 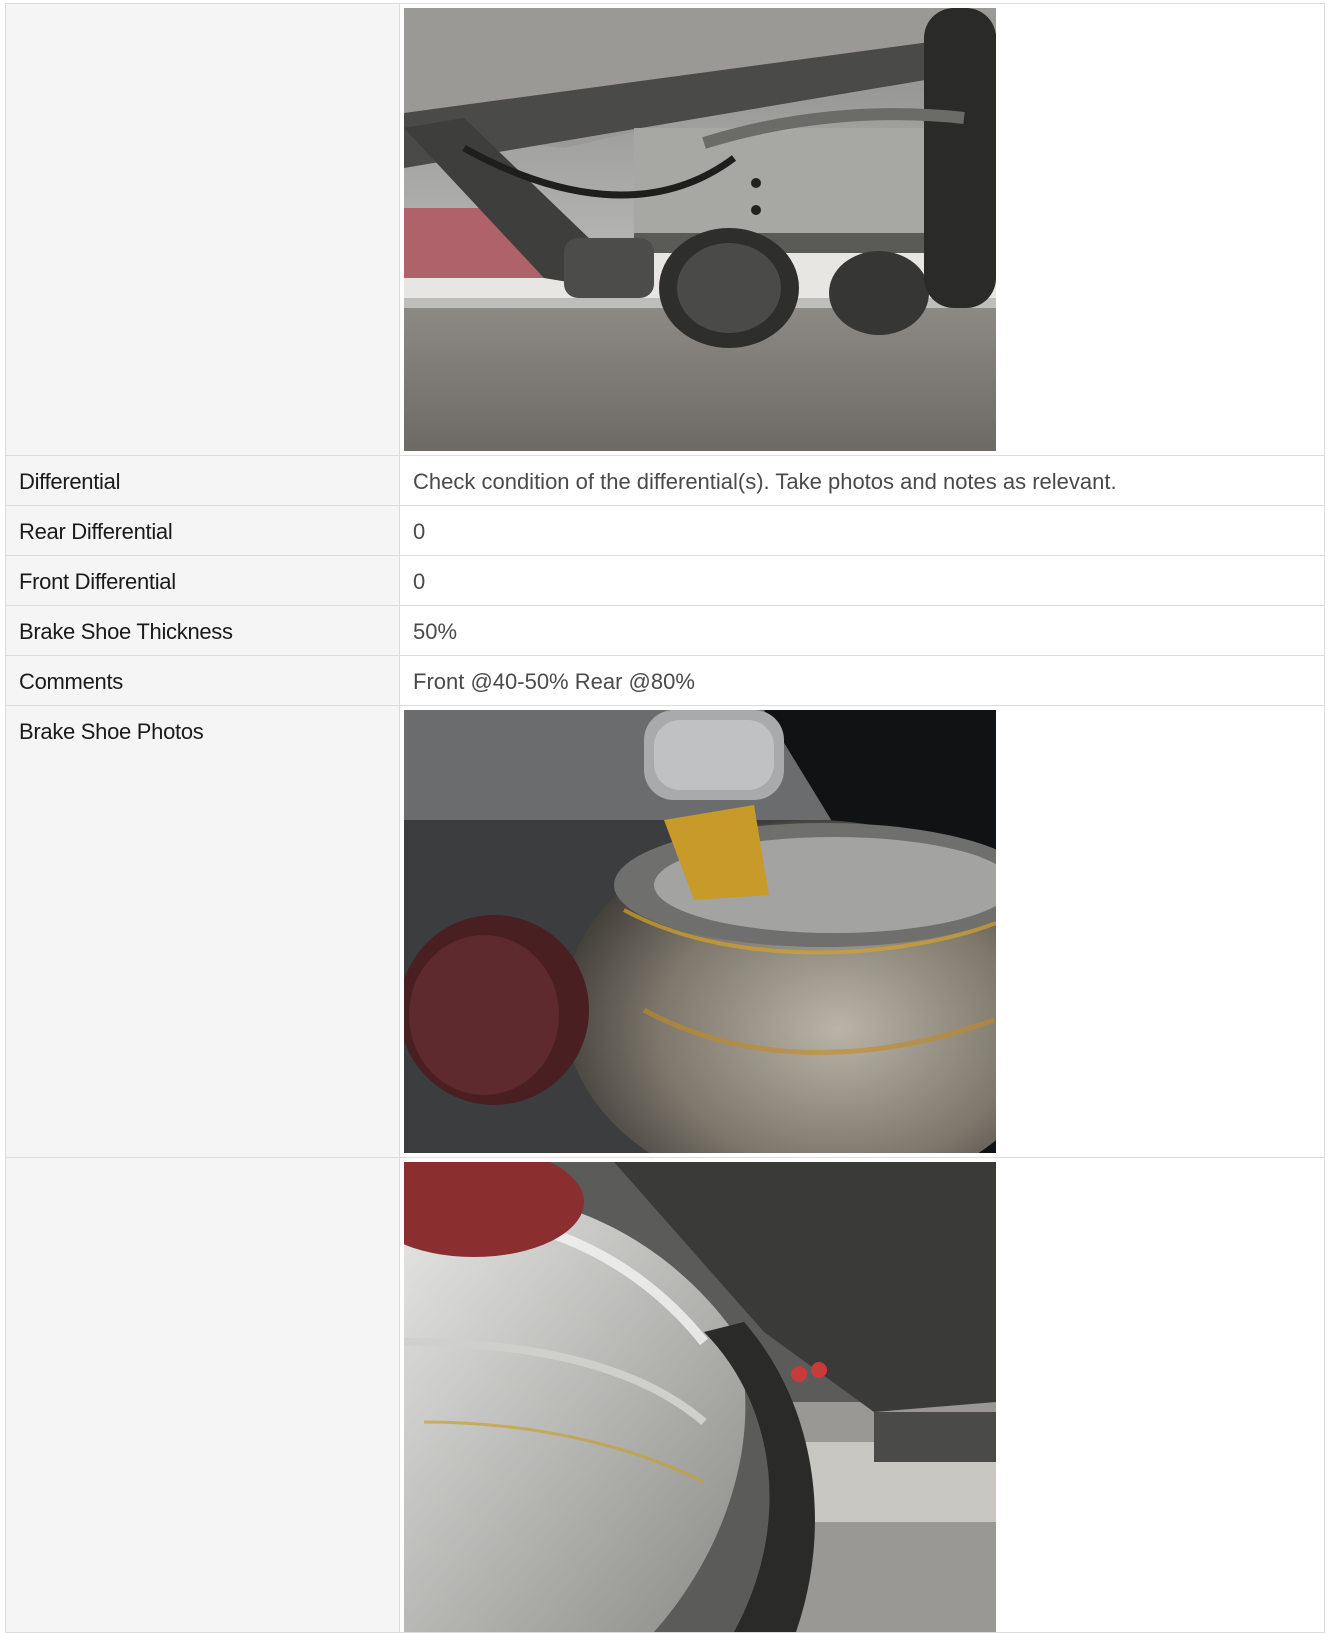 I want to click on brake-drum-photo, so click(x=700, y=931).